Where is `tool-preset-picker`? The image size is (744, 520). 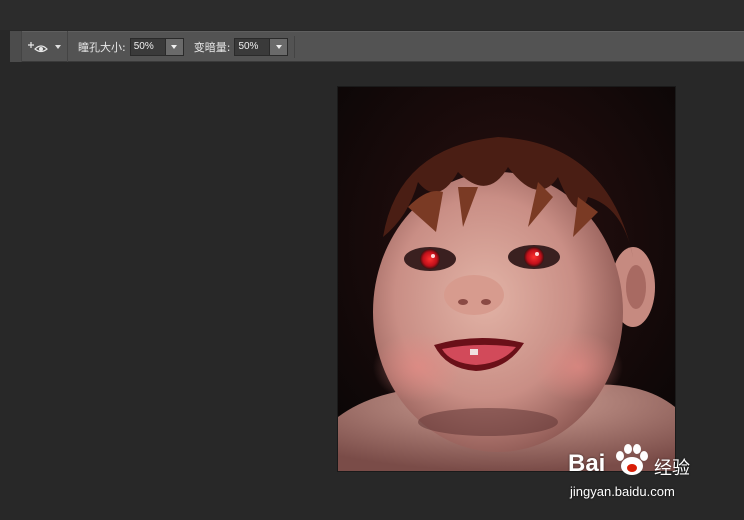 tool-preset-picker is located at coordinates (45, 46).